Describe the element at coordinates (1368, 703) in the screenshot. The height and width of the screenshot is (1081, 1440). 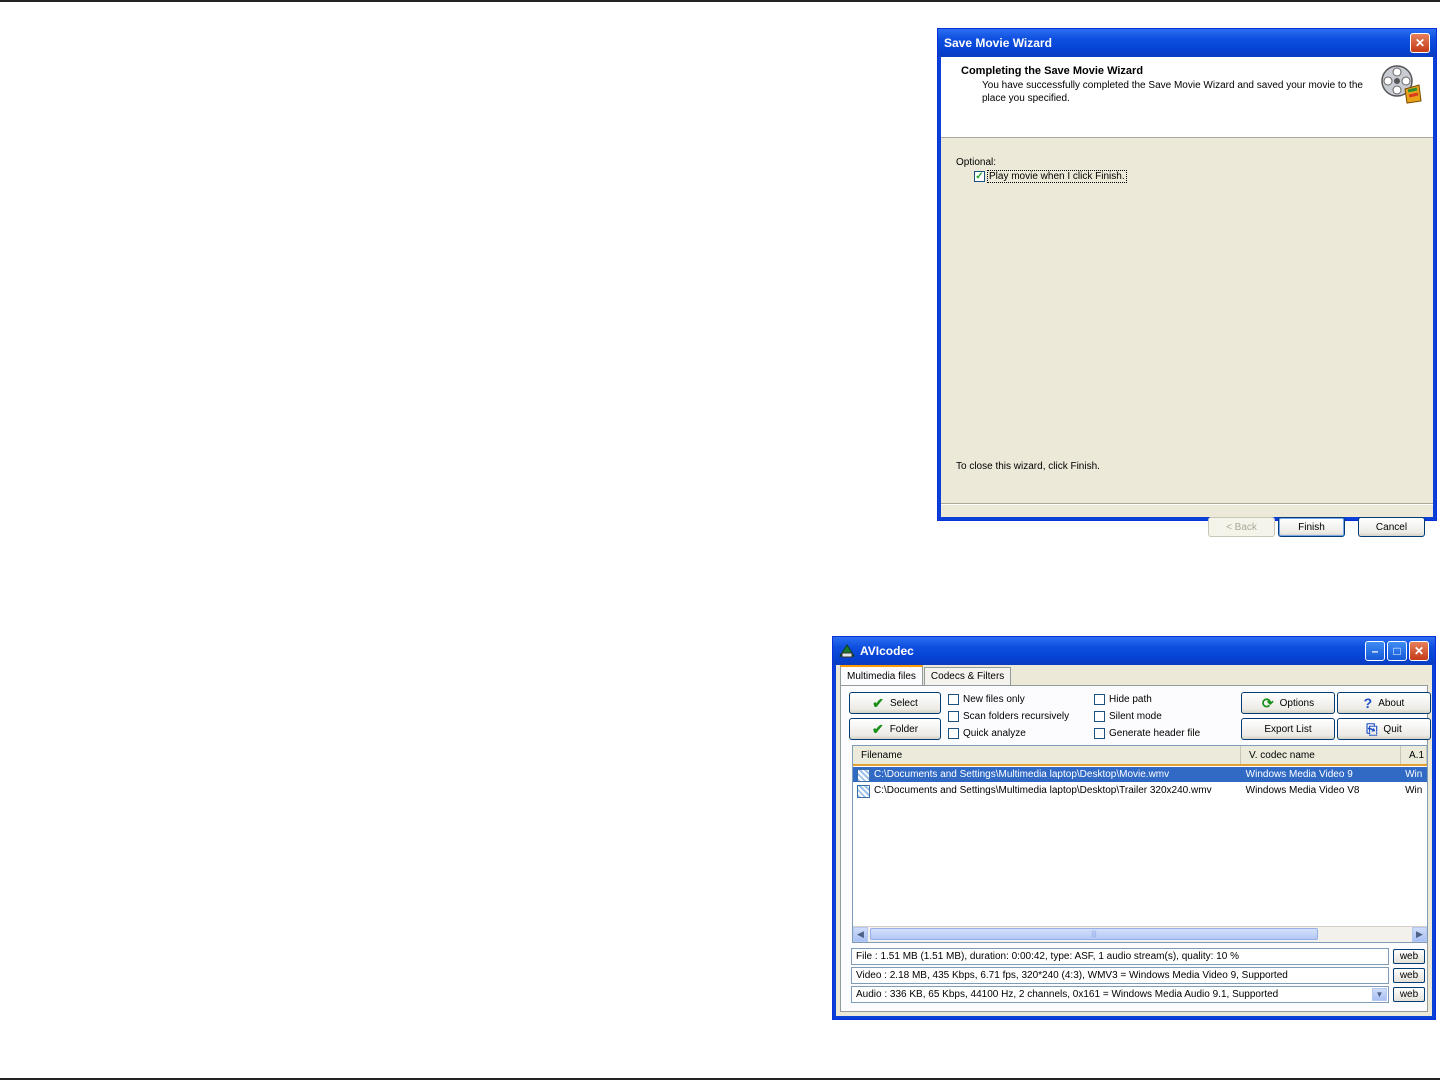
I see `help-icon: ?` at that location.